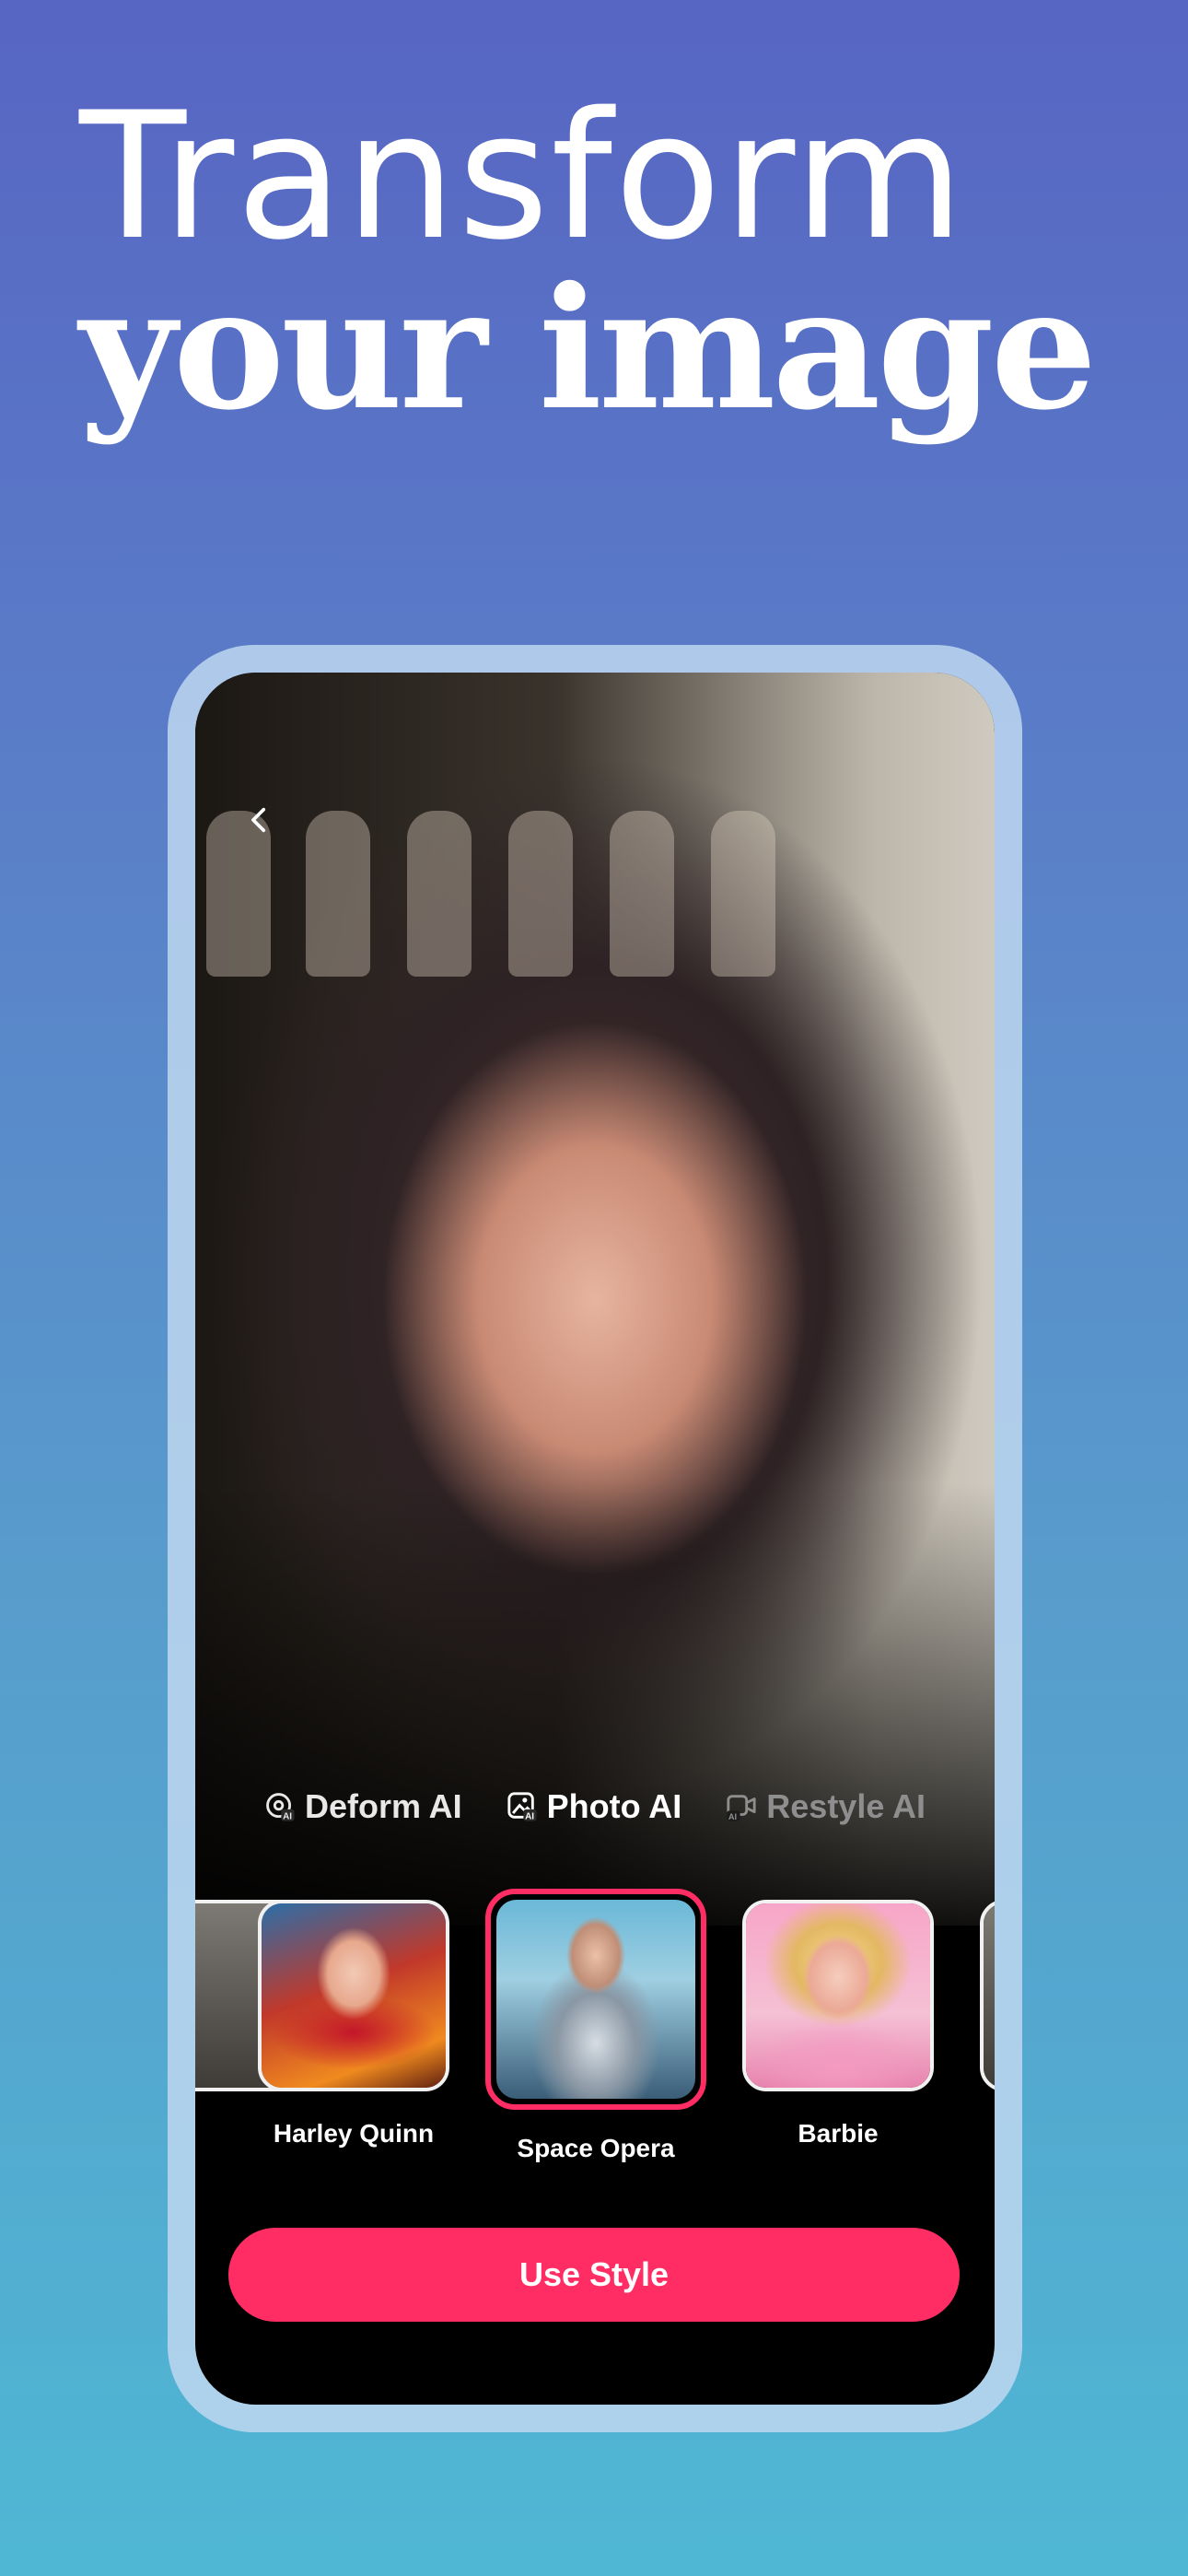 This screenshot has height=2576, width=1188. I want to click on style-card-barbie: Barbie, so click(838, 2024).